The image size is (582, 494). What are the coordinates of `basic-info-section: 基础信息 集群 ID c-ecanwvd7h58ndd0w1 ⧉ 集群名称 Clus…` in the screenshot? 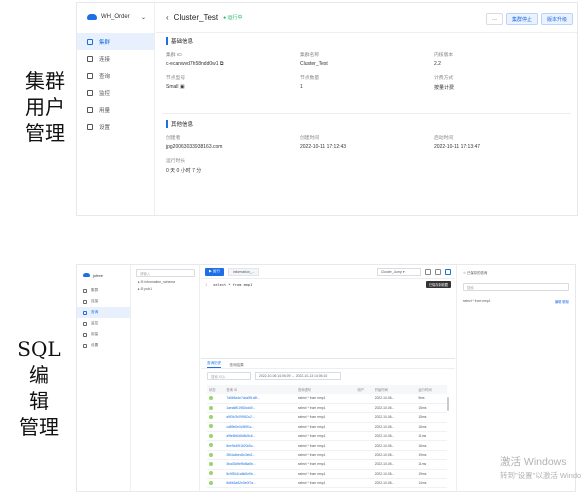 It's located at (367, 64).